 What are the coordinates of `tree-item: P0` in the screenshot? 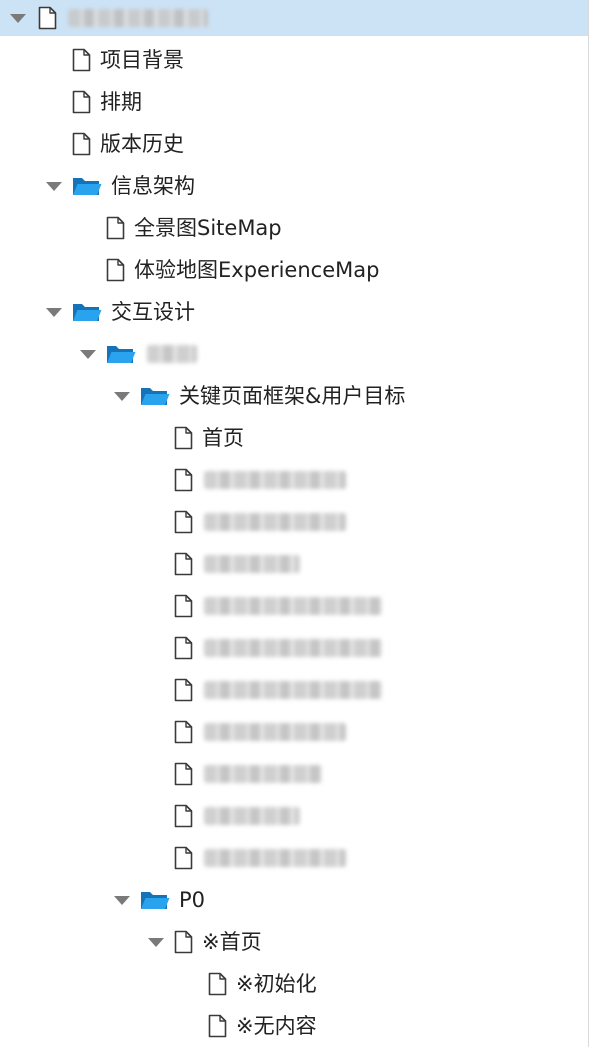 It's located at (294, 900).